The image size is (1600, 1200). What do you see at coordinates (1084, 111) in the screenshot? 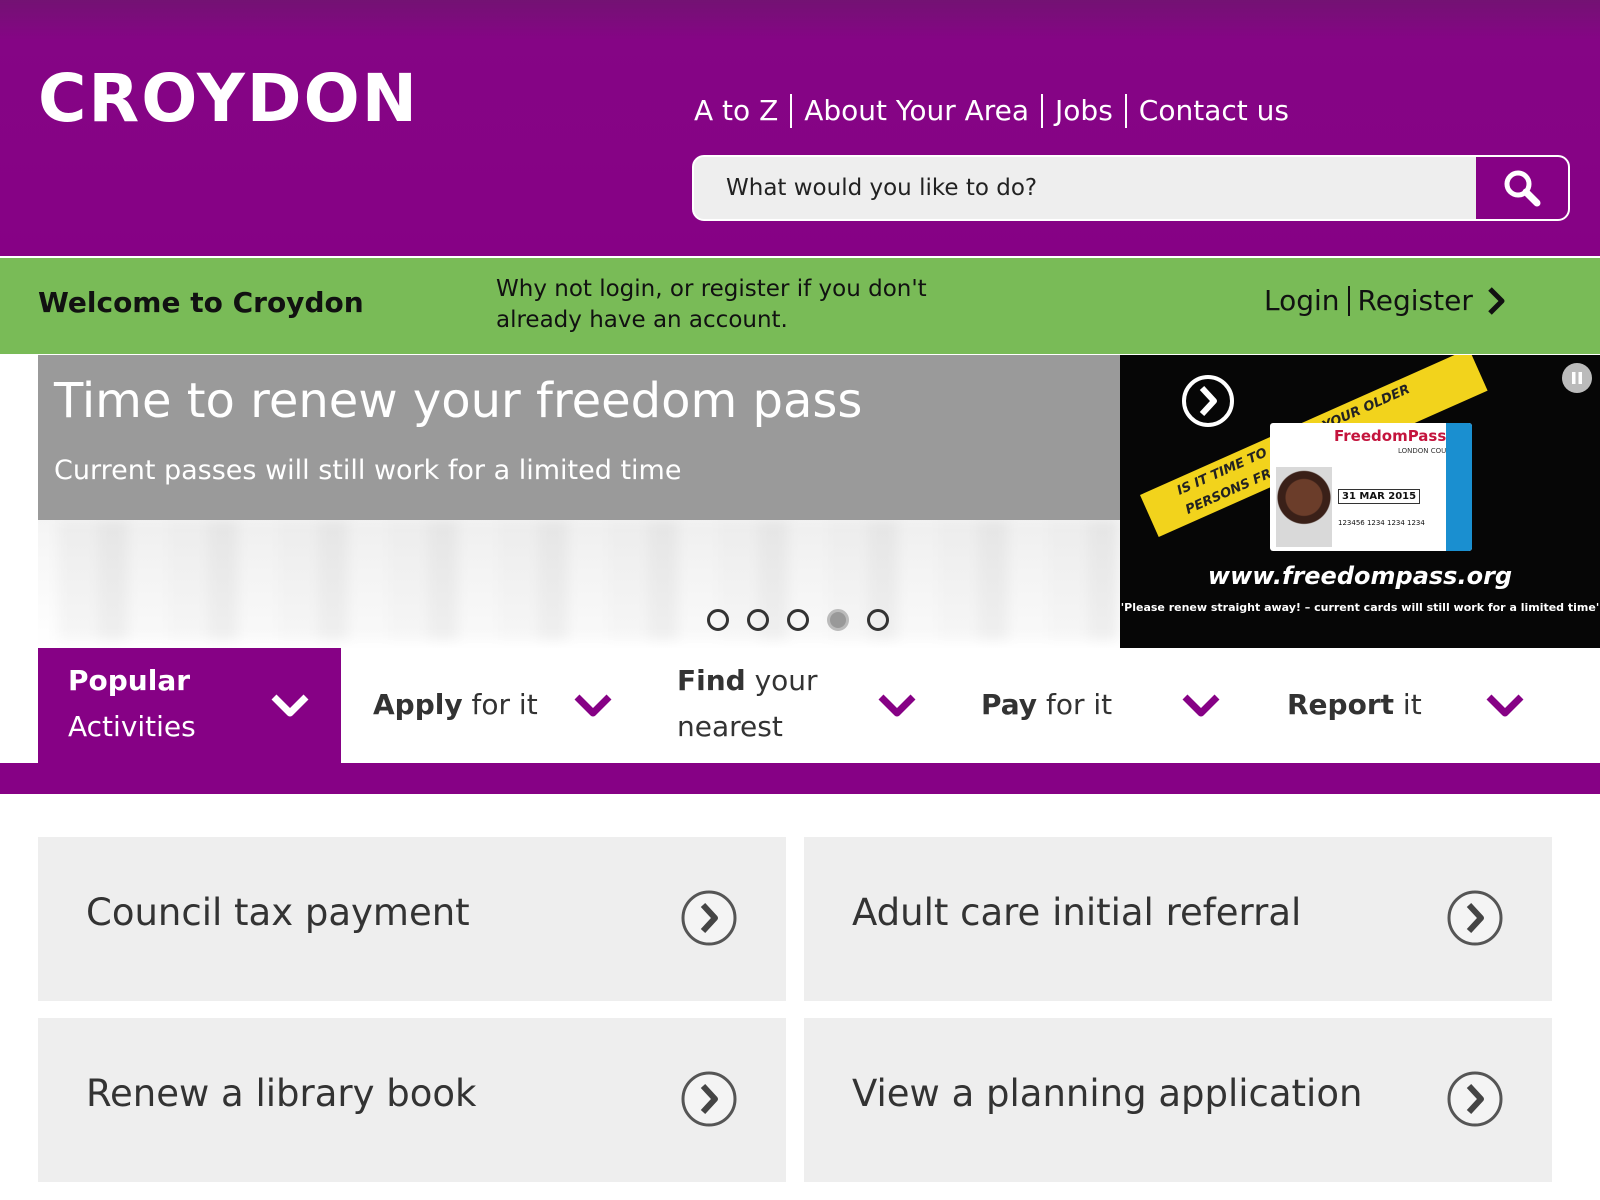
I see `nav-jobs: Jobs` at bounding box center [1084, 111].